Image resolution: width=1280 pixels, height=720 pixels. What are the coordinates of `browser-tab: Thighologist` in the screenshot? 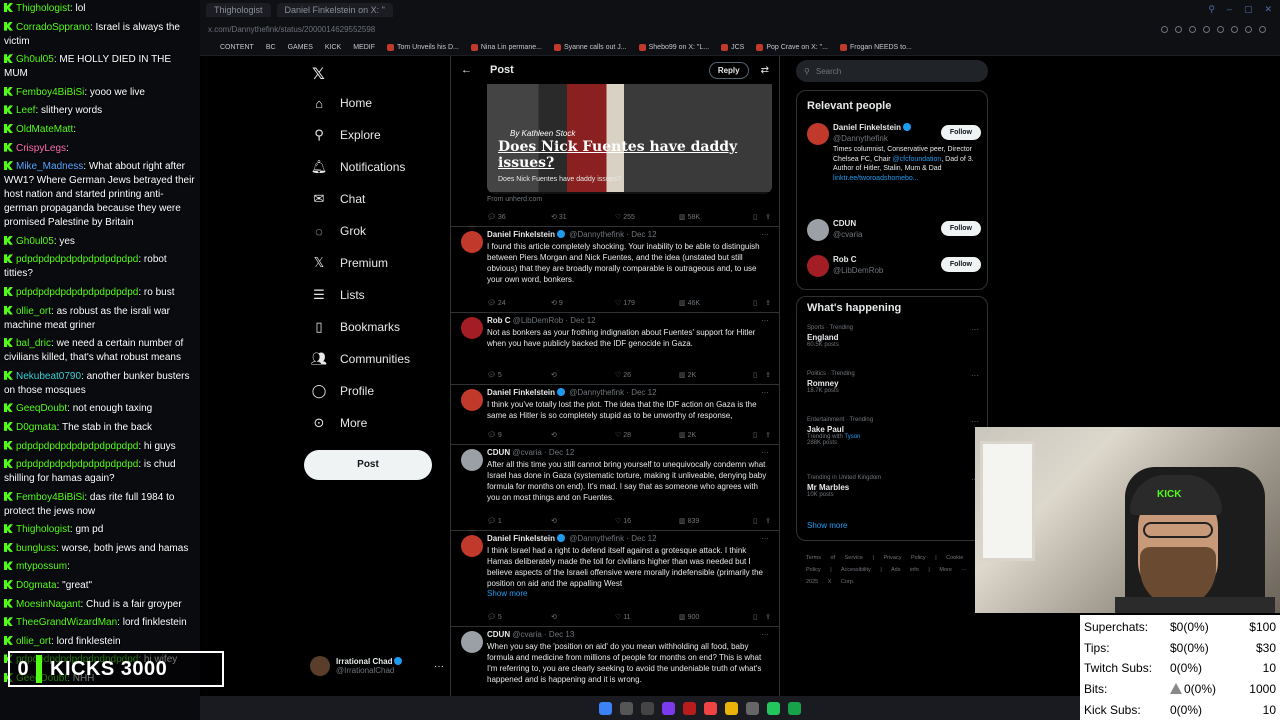 It's located at (238, 10).